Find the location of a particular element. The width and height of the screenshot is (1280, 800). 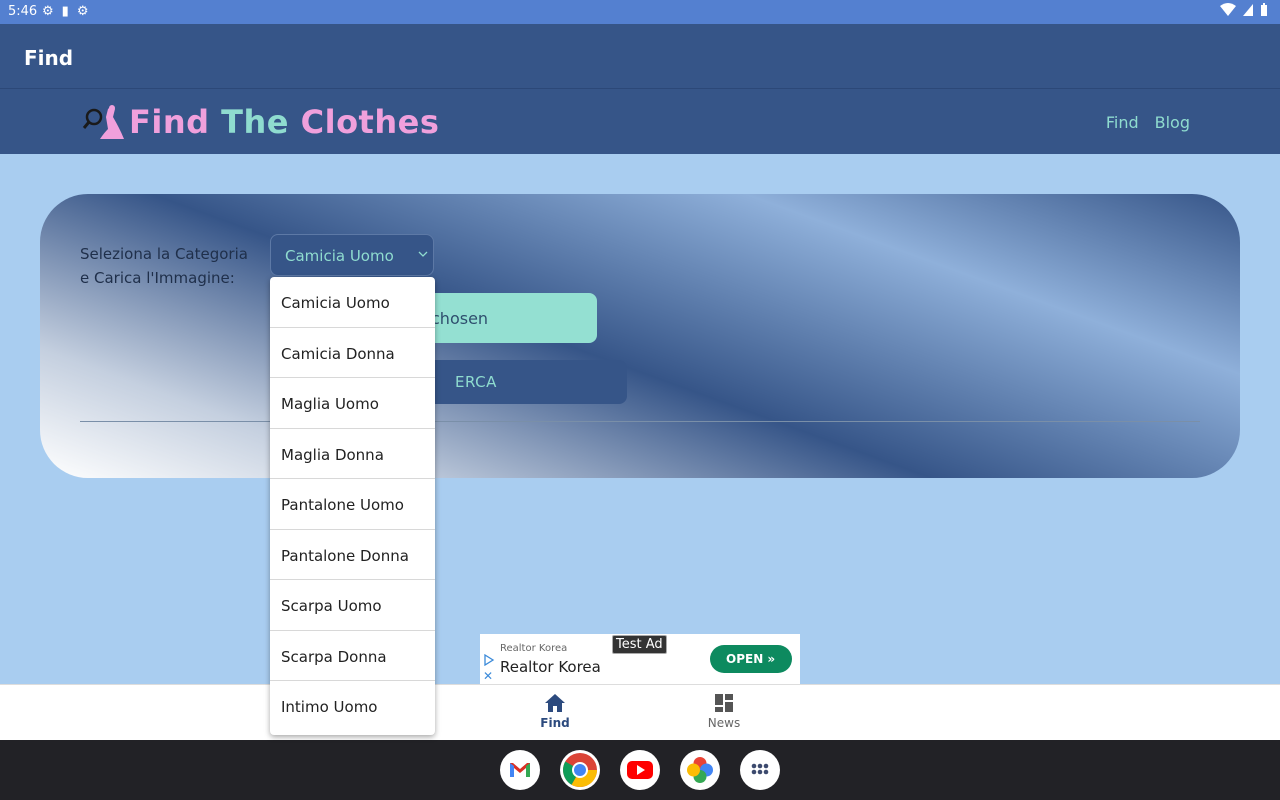

category-select: Camicia Uomo is located at coordinates (352, 255).